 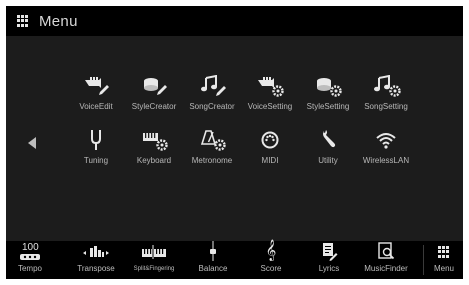 I want to click on music-finder-icon, so click(x=386, y=251).